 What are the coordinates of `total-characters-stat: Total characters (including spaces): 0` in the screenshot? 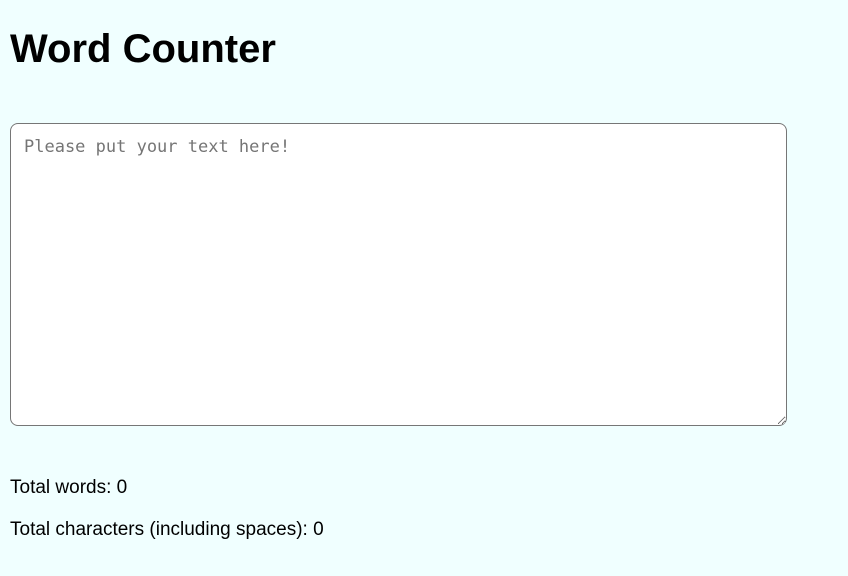 It's located at (167, 530).